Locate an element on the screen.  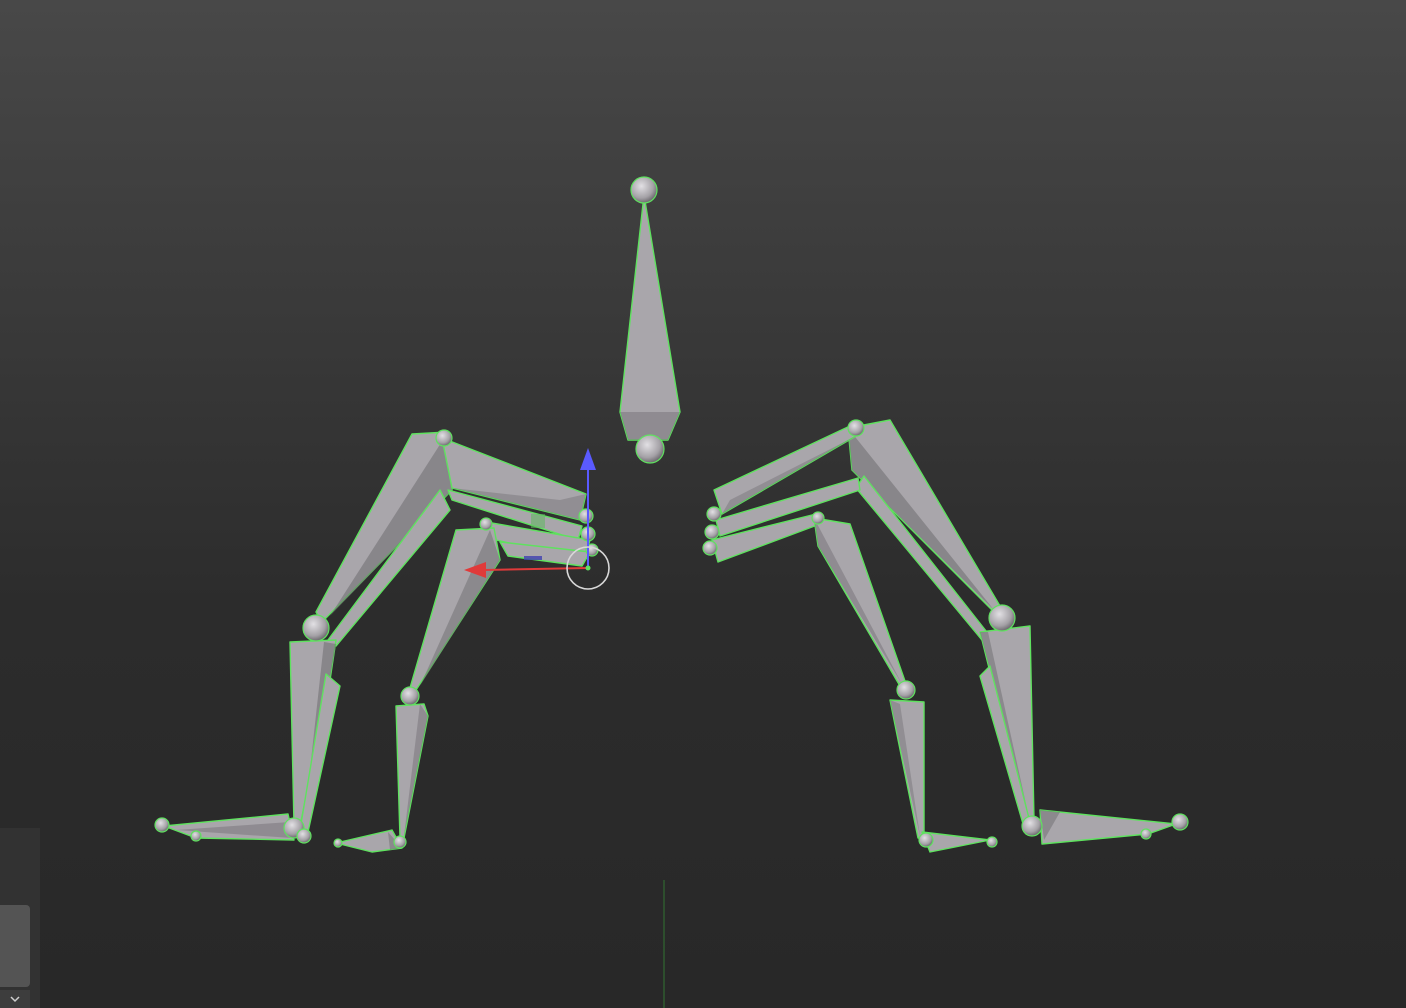
bone-right-lower-leg is located at coordinates (1007, 725).